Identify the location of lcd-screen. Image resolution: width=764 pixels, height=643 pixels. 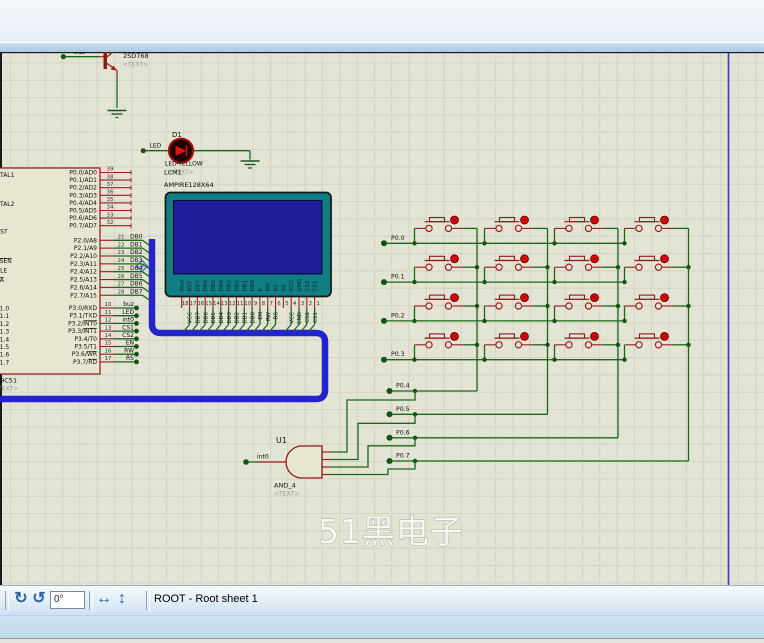
(248, 237).